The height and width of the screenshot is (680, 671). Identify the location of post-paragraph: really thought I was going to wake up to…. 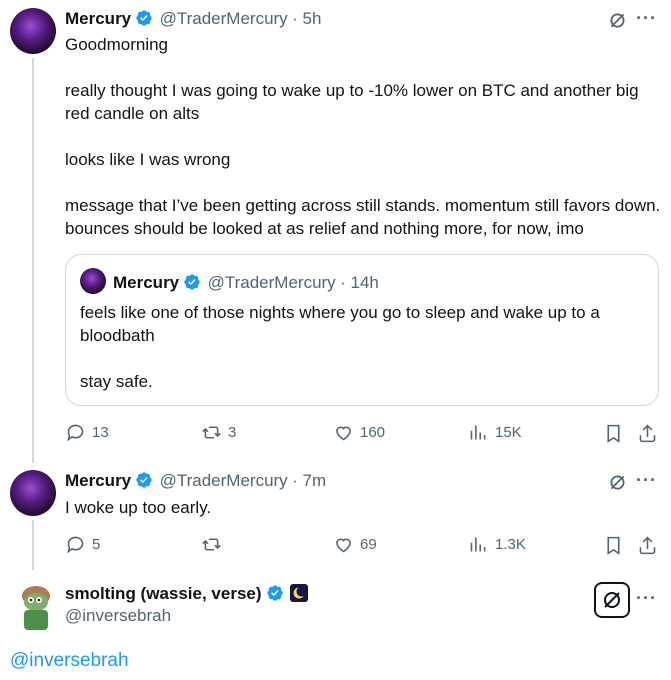
(352, 102).